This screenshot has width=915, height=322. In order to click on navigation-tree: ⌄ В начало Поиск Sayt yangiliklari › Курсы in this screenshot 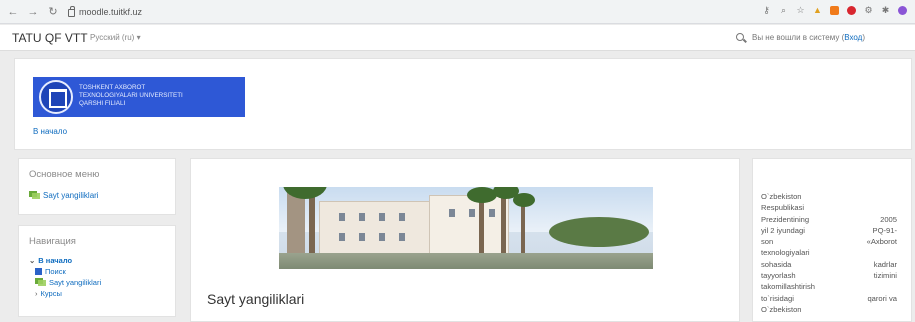, I will do `click(65, 277)`.